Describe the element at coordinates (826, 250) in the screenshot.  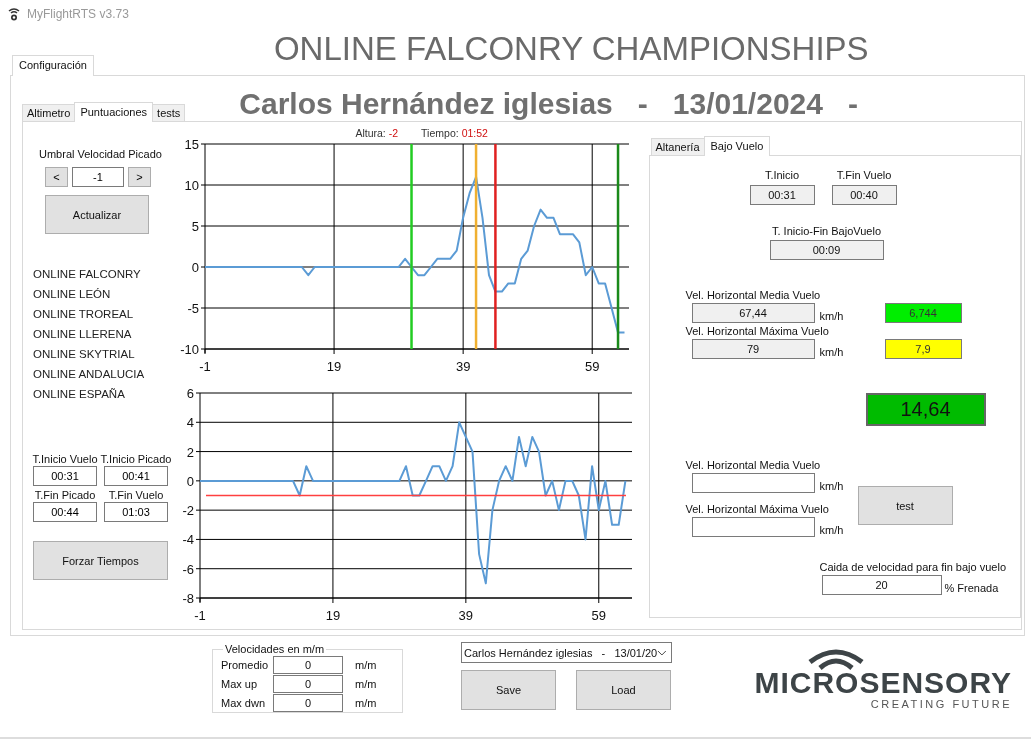
I see `duration-field: 00:09` at that location.